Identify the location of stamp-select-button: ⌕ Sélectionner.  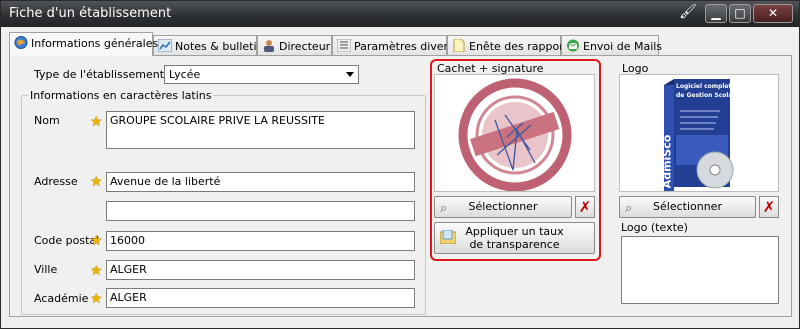
(503, 207).